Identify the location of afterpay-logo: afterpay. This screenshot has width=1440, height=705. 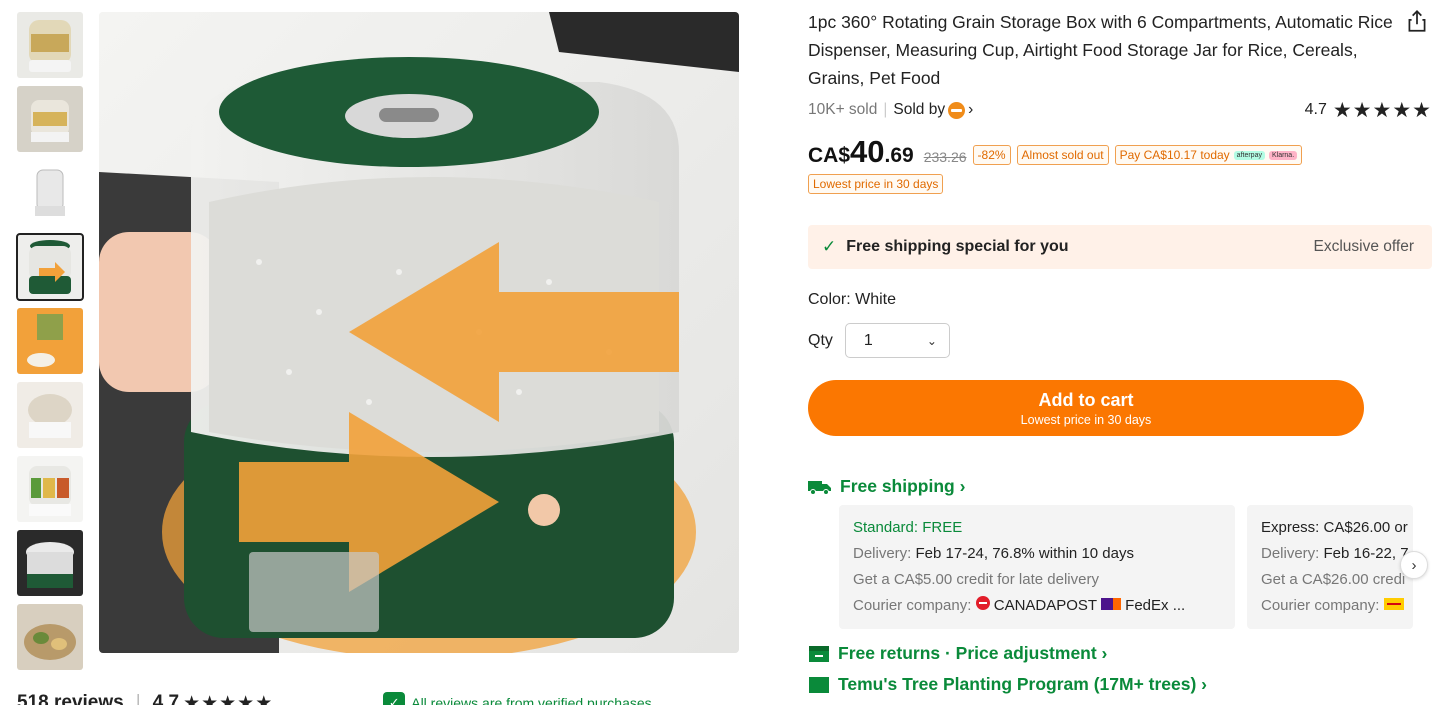
(1249, 155).